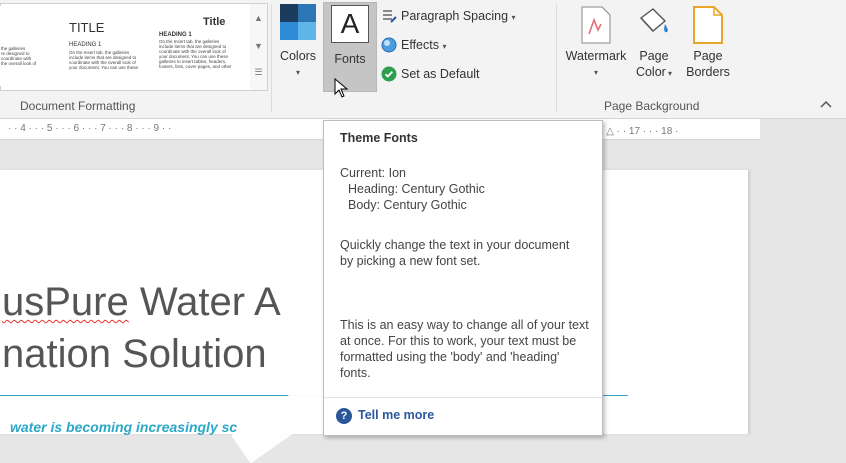  Describe the element at coordinates (298, 41) in the screenshot. I see `colors-button: Colors ▾` at that location.